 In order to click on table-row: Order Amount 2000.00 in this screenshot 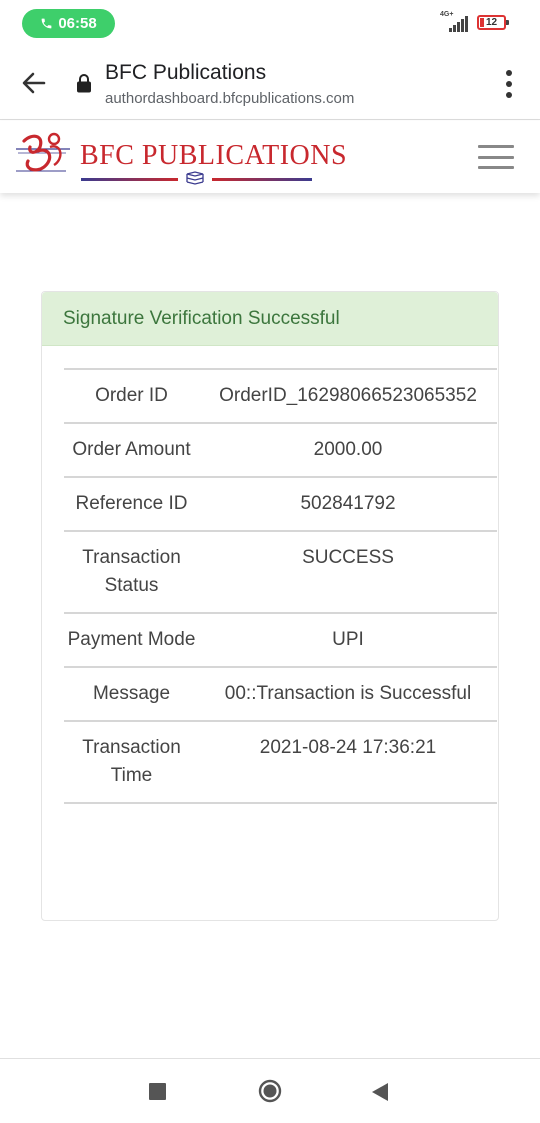, I will do `click(280, 449)`.